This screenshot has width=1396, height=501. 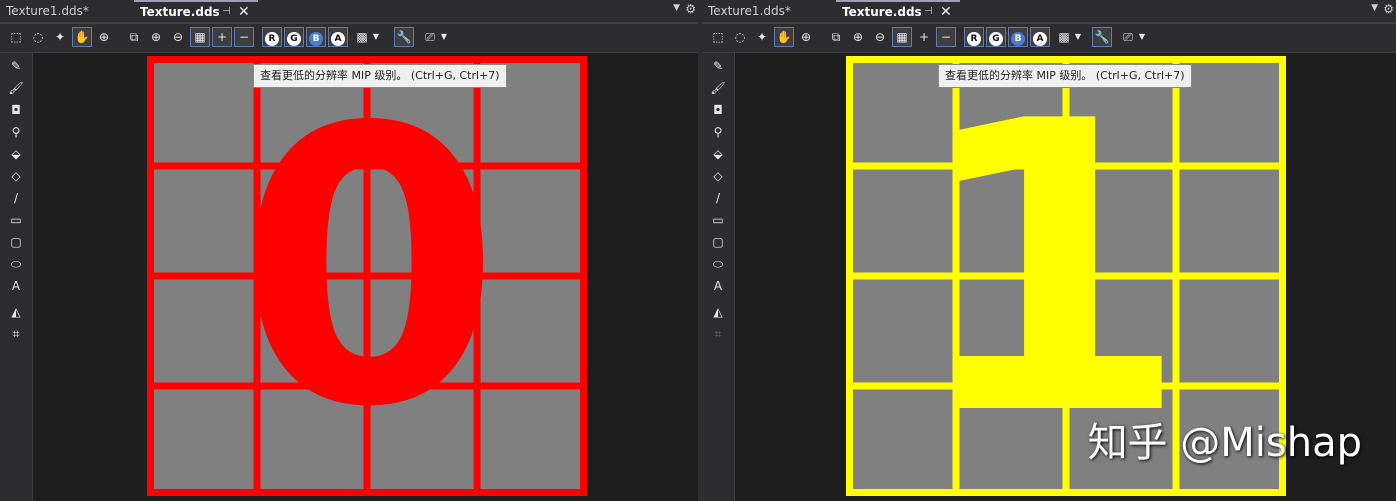 What do you see at coordinates (1224, 443) in the screenshot?
I see `watermark: 知乎 @Mishap` at bounding box center [1224, 443].